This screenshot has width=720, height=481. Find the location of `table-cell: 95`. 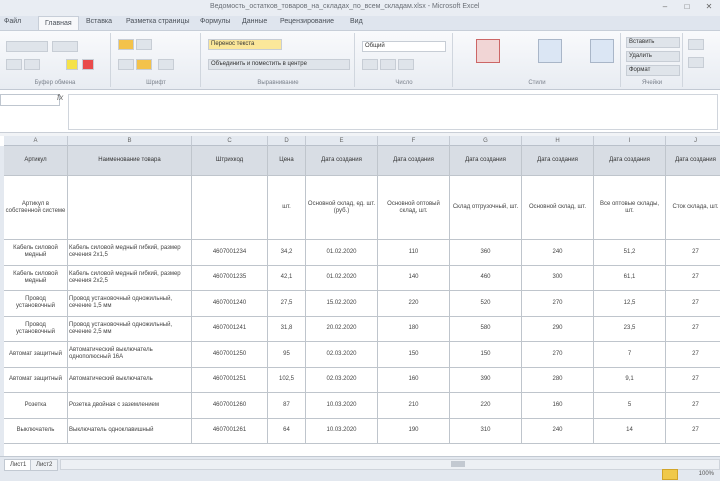

table-cell: 95 is located at coordinates (287, 355).